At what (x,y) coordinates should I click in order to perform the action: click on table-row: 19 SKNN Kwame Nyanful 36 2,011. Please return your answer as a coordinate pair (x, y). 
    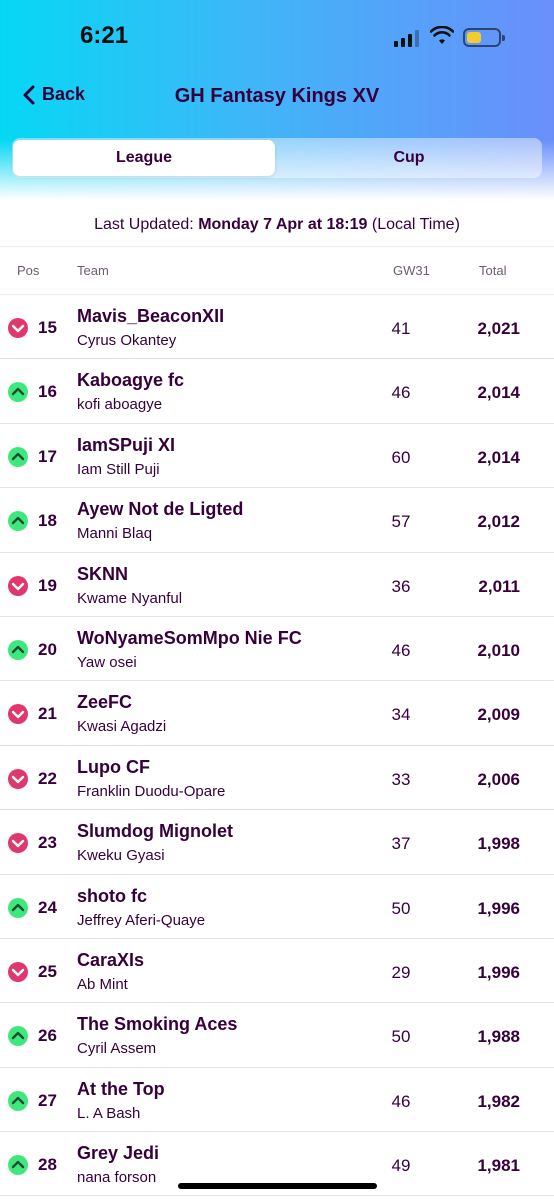
    Looking at the image, I should click on (277, 585).